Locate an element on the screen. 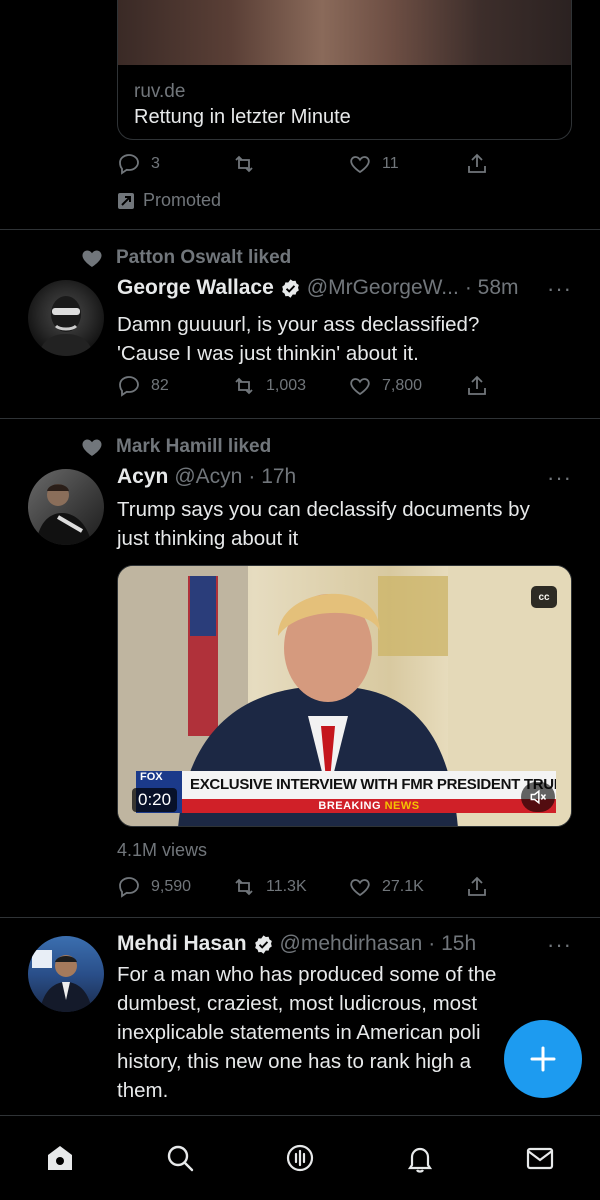 The width and height of the screenshot is (600, 1200). reply-count: 3 is located at coordinates (155, 163).